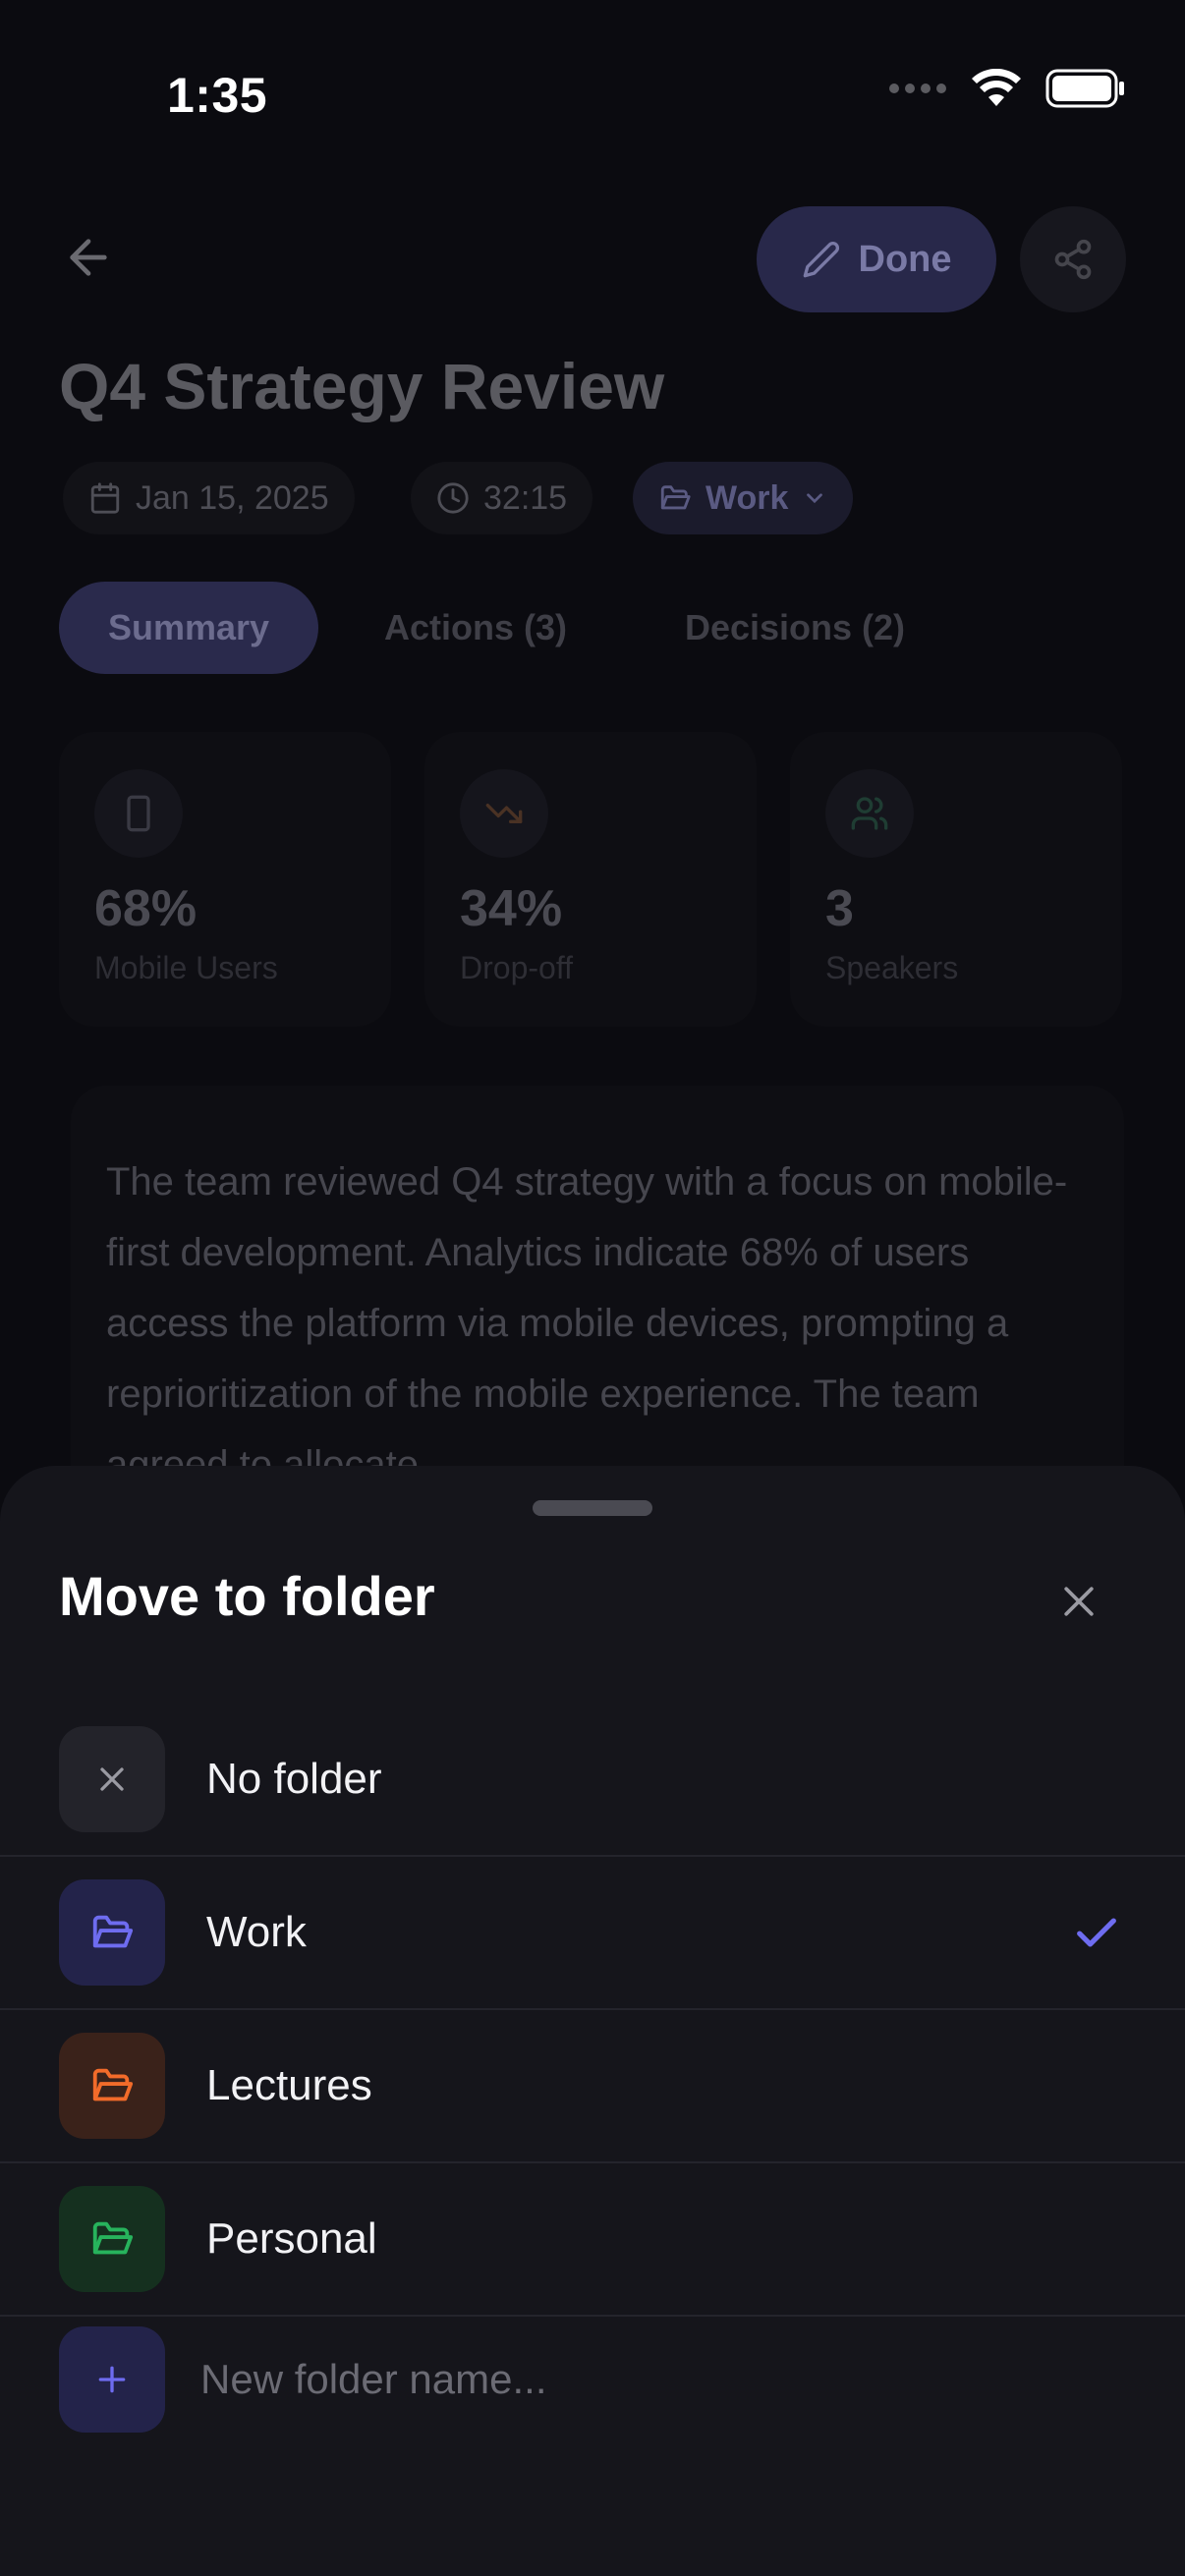  What do you see at coordinates (232, 497) in the screenshot?
I see `date-text: Jan 15, 2025` at bounding box center [232, 497].